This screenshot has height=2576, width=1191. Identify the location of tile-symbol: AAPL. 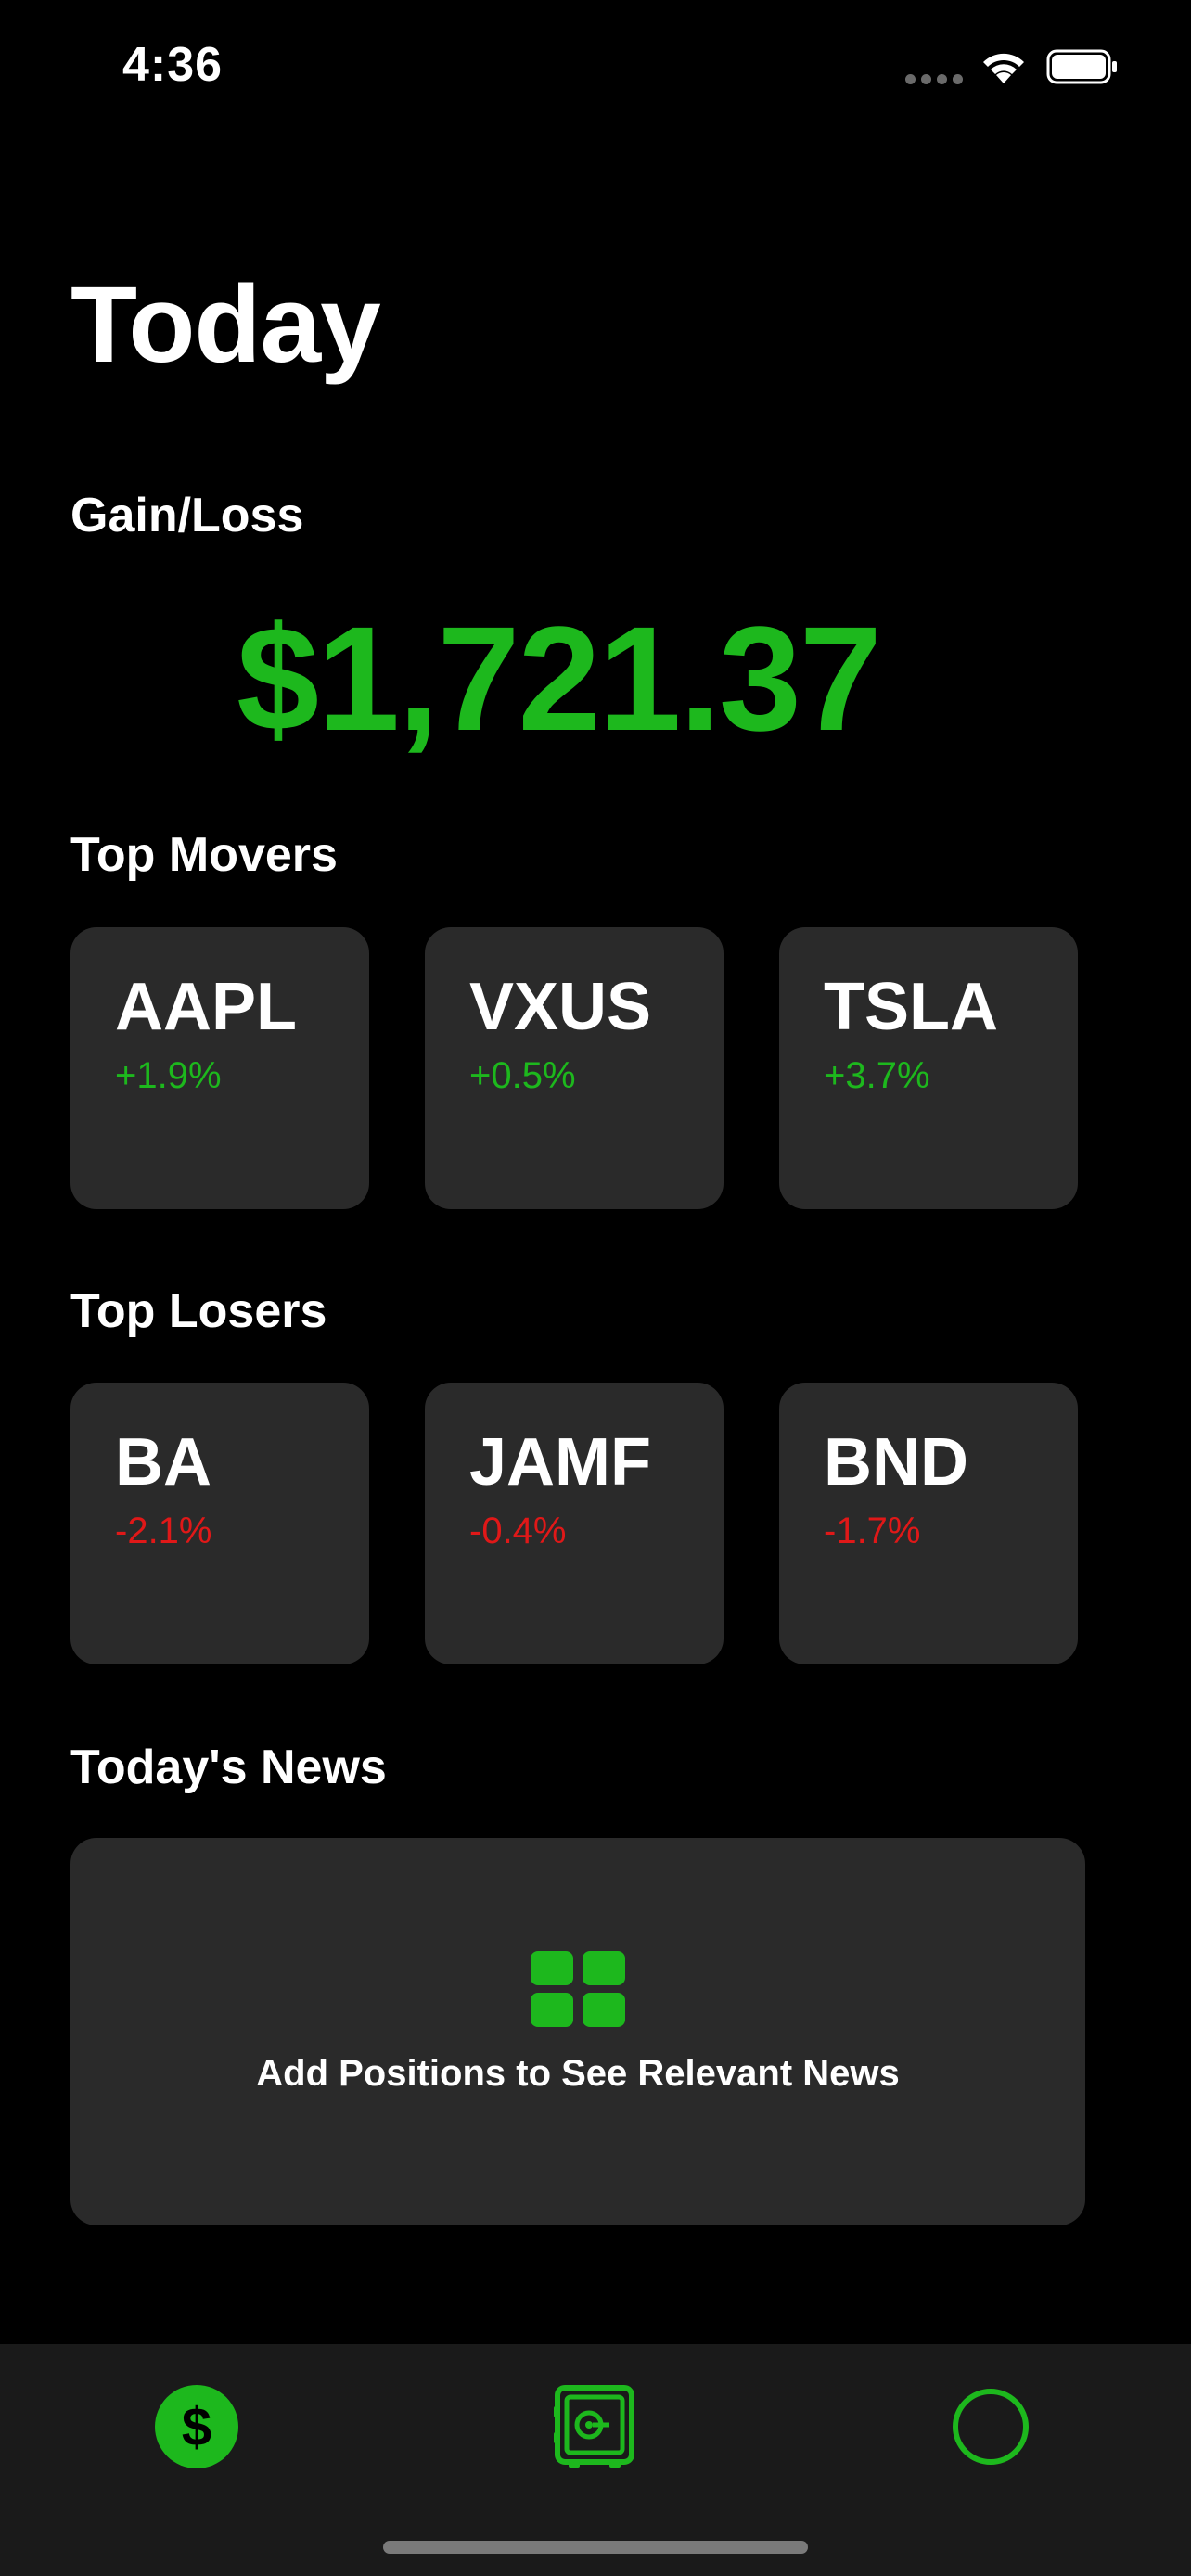
(206, 1007).